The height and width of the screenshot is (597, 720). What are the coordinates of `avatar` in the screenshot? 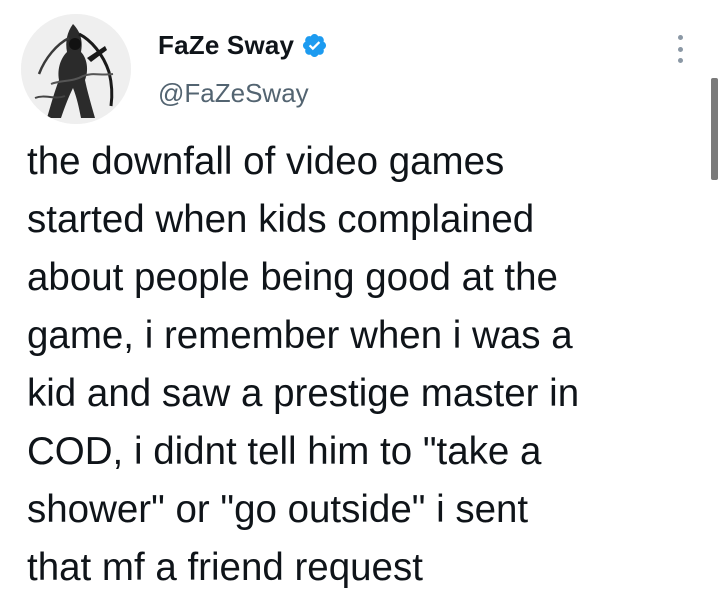 It's located at (76, 69).